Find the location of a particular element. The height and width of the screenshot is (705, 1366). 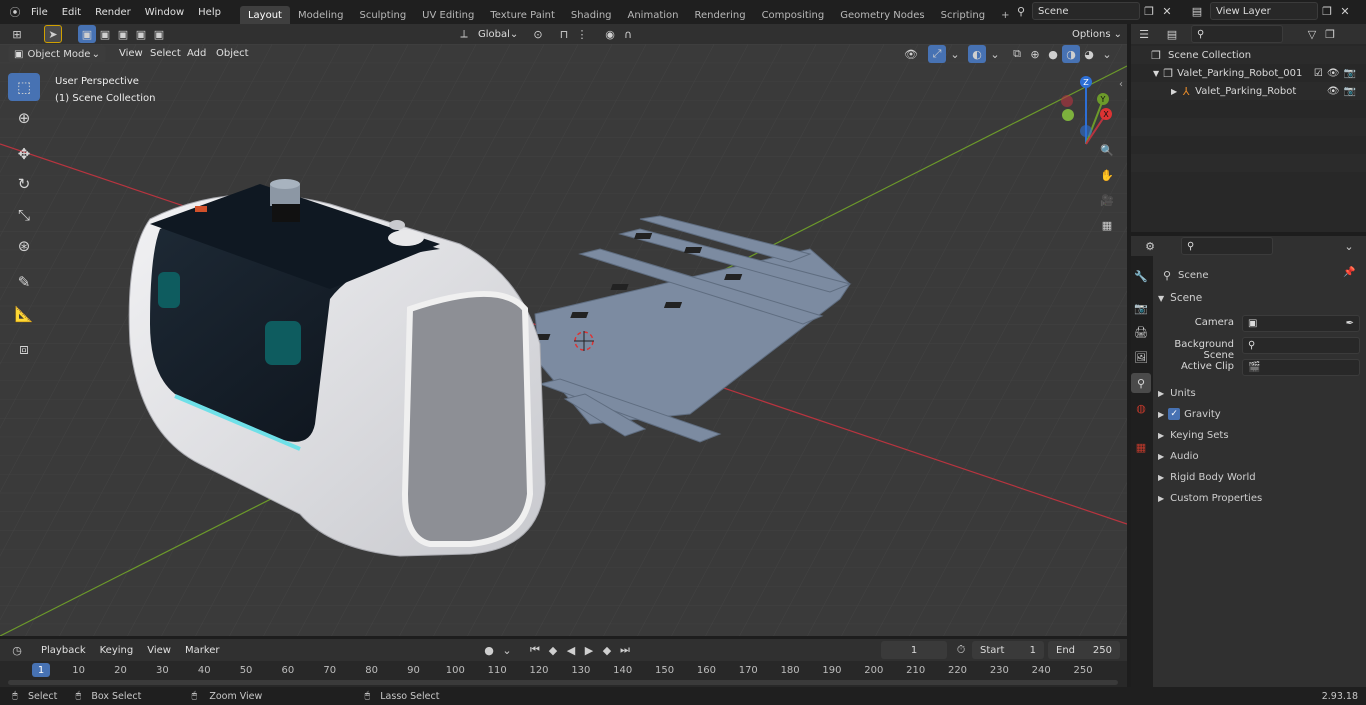

outliner-item: ▶ ⅄ Valet_Parking_Robot 👁 📷 is located at coordinates (1248, 91).